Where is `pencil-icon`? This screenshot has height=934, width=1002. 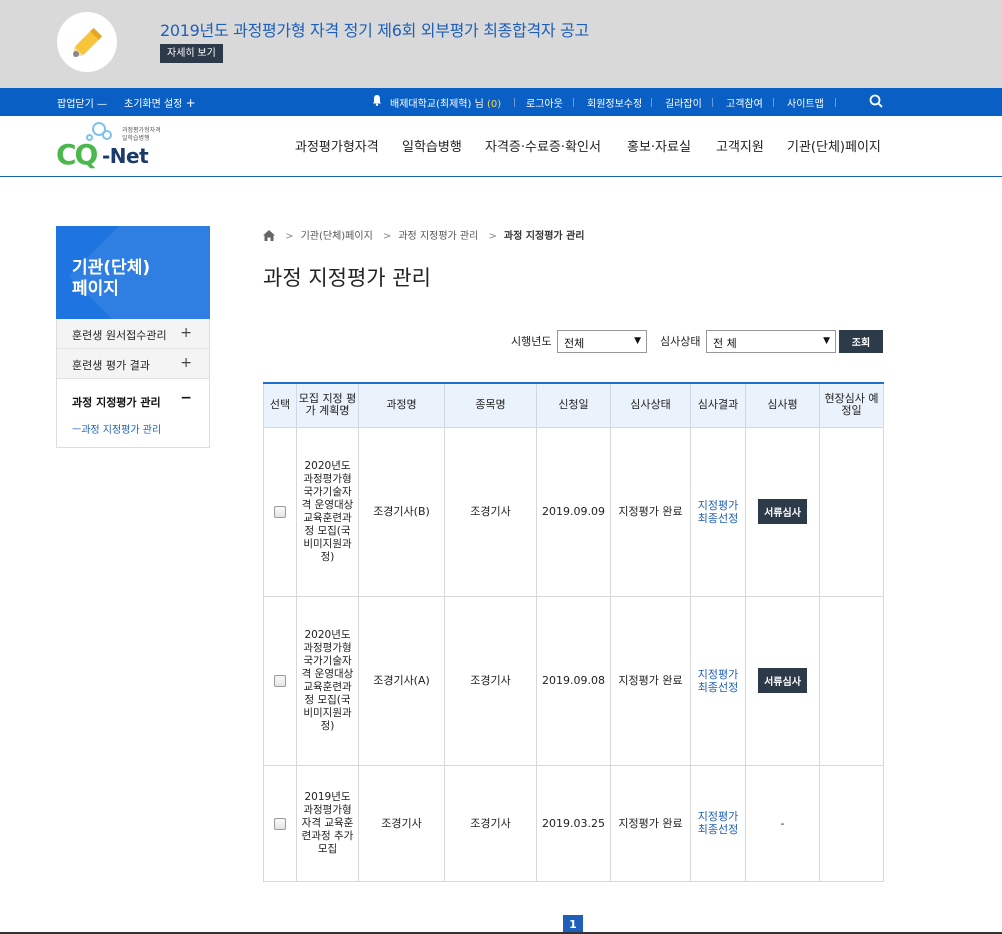 pencil-icon is located at coordinates (87, 42).